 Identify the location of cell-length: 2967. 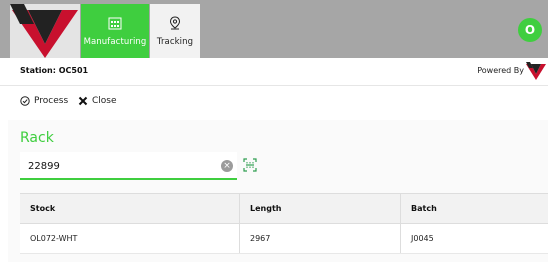
(320, 238).